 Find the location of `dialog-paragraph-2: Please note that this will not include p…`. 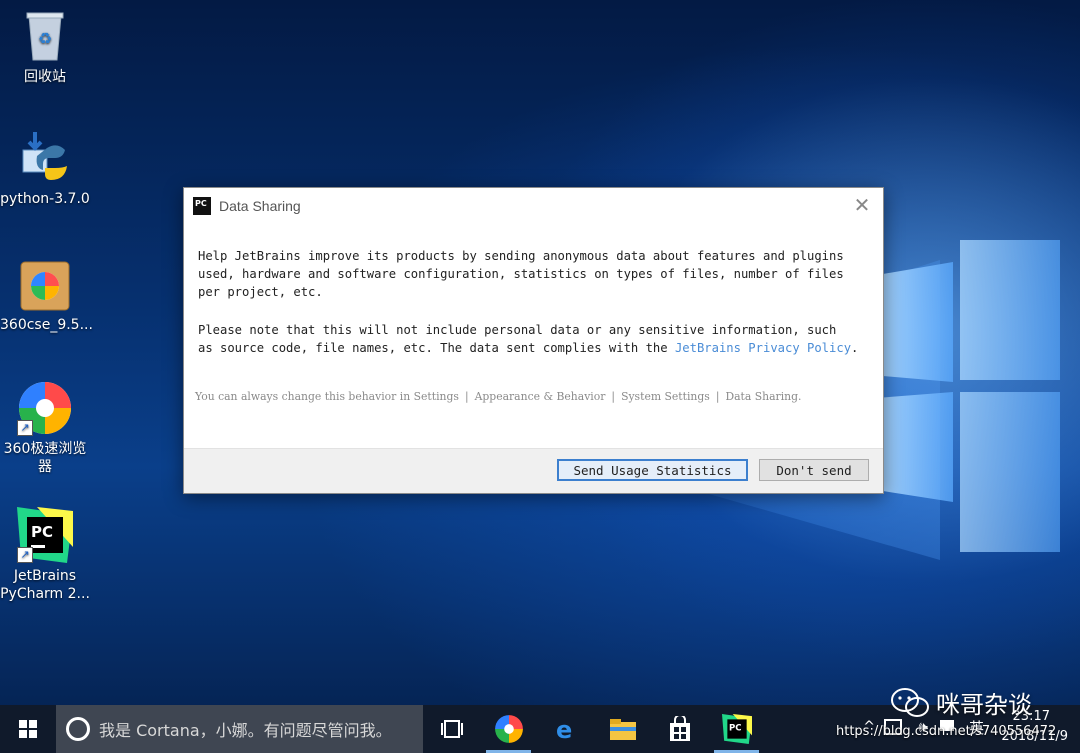

dialog-paragraph-2: Please note that this will not include p… is located at coordinates (533, 339).